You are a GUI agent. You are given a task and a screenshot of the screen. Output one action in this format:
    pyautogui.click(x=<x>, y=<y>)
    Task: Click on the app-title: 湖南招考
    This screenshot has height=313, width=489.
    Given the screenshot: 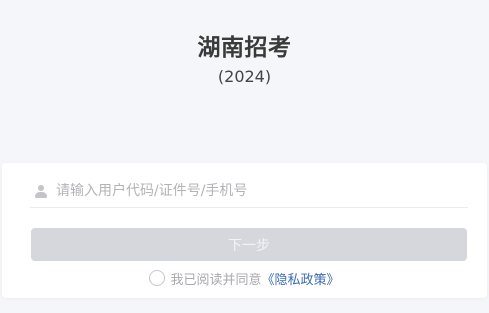 What is the action you would take?
    pyautogui.click(x=244, y=48)
    